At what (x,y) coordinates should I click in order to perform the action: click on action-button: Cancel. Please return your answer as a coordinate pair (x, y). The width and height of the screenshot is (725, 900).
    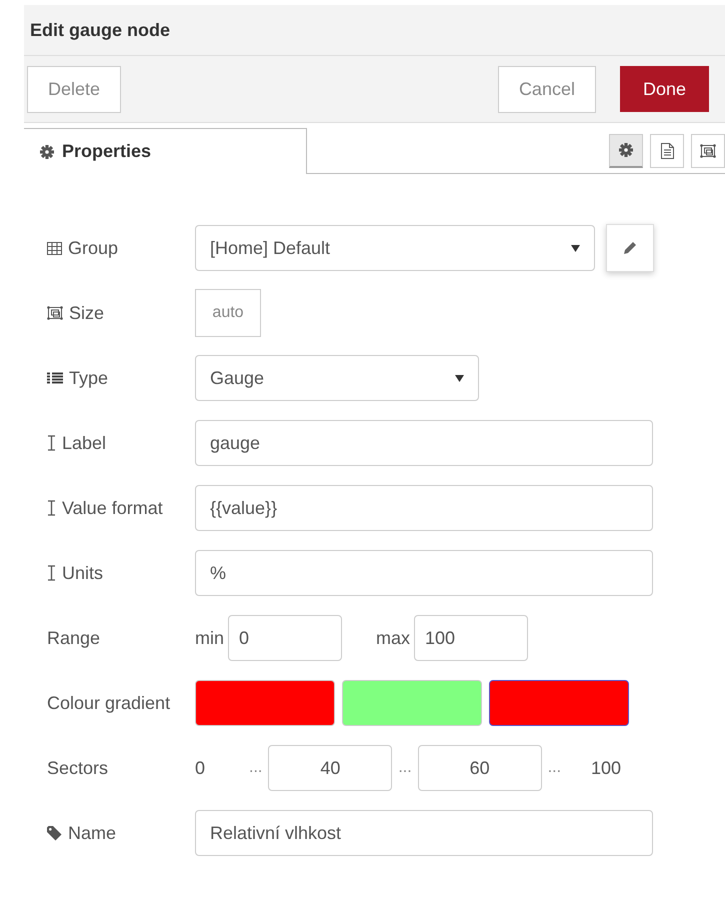
    Looking at the image, I should click on (547, 89).